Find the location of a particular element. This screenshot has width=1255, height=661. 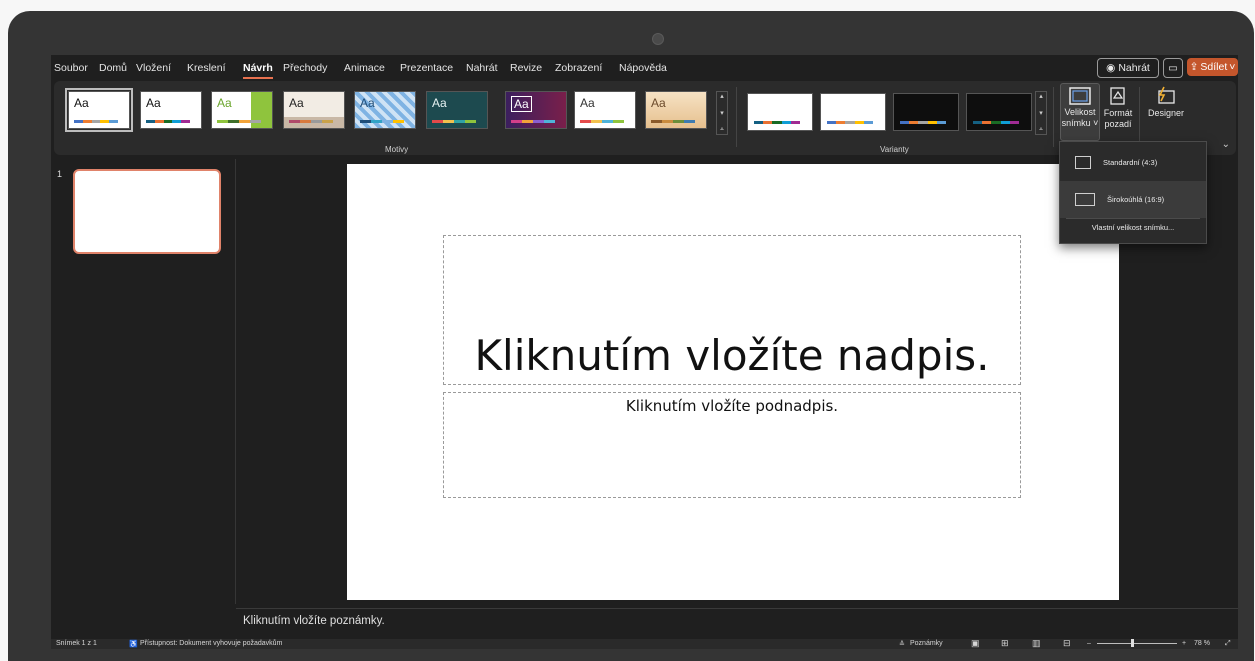

notes-icon: ≙ is located at coordinates (902, 644).